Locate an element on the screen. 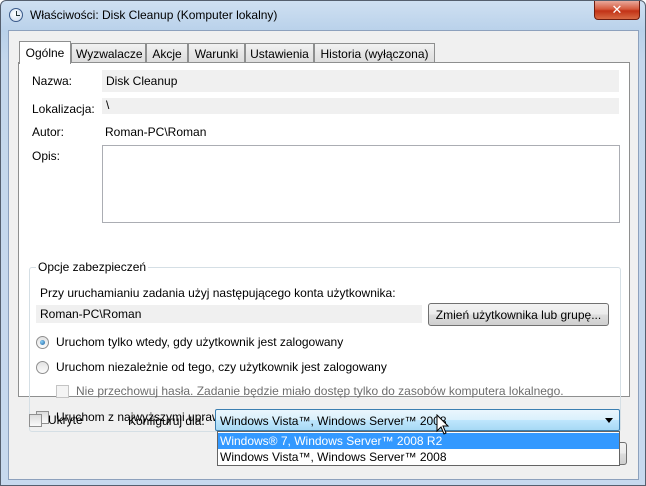 The height and width of the screenshot is (486, 646). tab-actions: Akcje is located at coordinates (167, 53).